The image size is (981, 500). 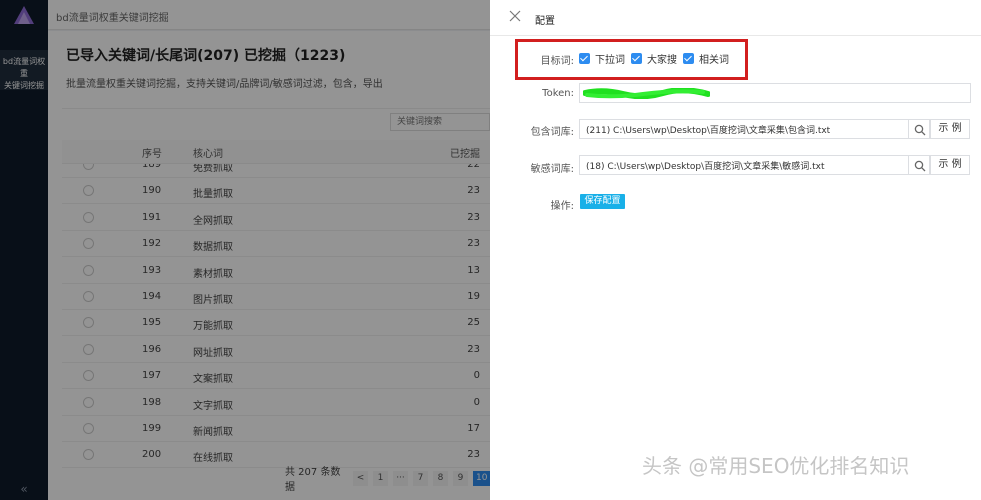 What do you see at coordinates (735, 18) in the screenshot?
I see `panel-header: 配置` at bounding box center [735, 18].